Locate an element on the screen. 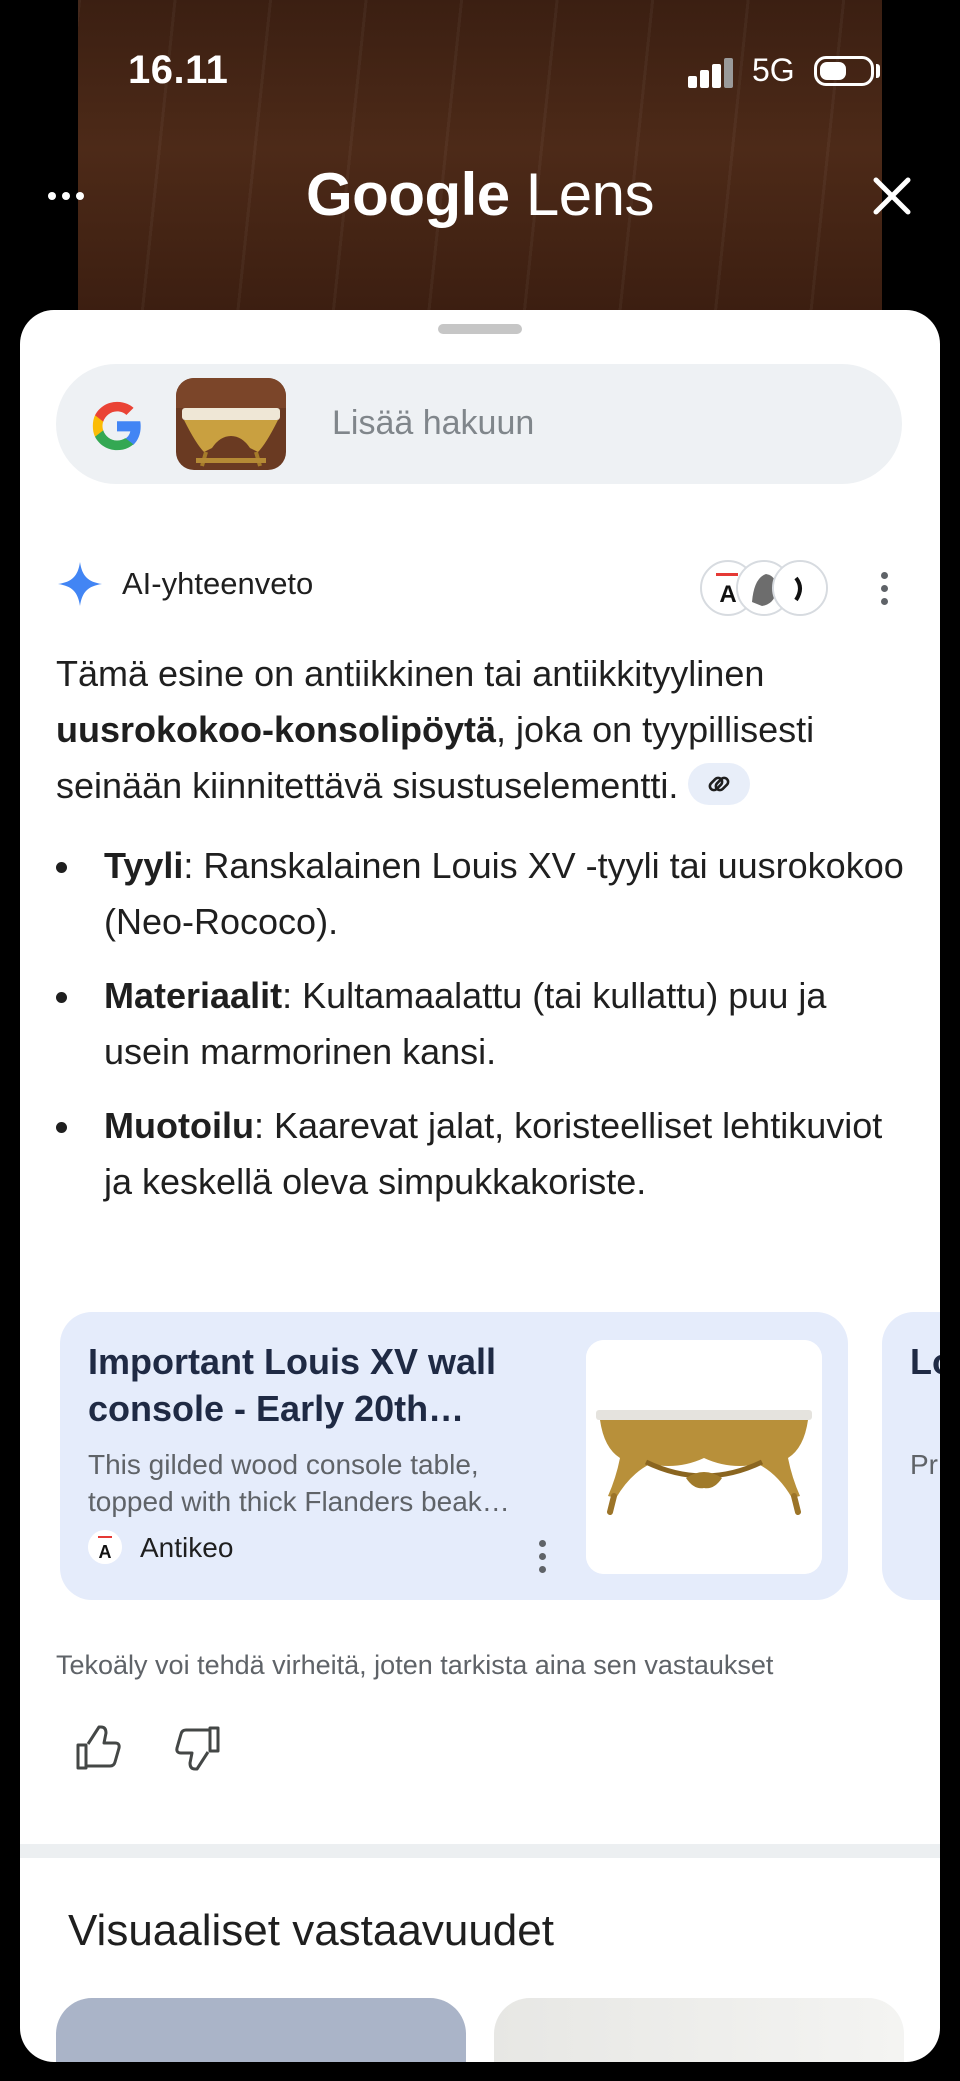 Image resolution: width=960 pixels, height=2081 pixels. source-card-site: Antikeo is located at coordinates (187, 1547).